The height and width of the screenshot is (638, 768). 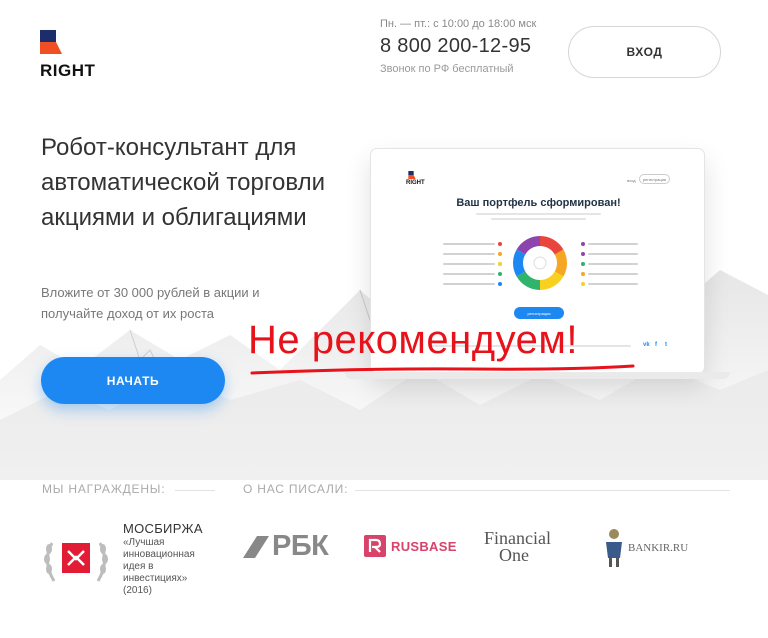 I want to click on portfolio-donut-chart, so click(x=540, y=263).